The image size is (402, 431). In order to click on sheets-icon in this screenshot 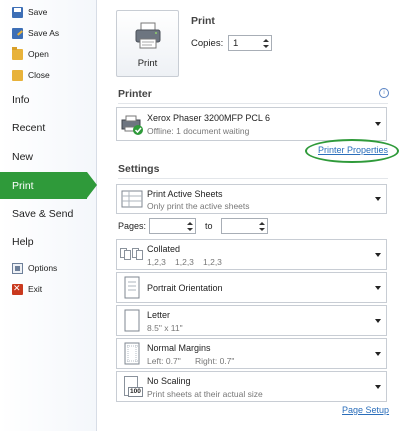, I will do `click(132, 199)`.